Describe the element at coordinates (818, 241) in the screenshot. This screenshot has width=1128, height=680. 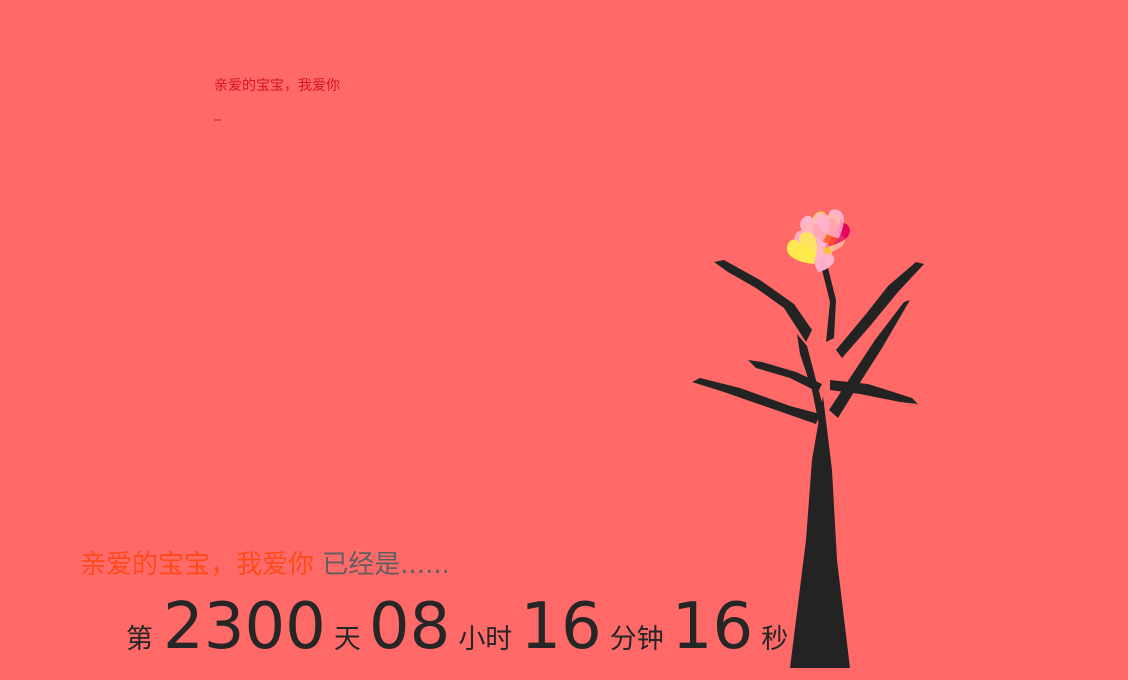
I see `heart-leaves` at that location.